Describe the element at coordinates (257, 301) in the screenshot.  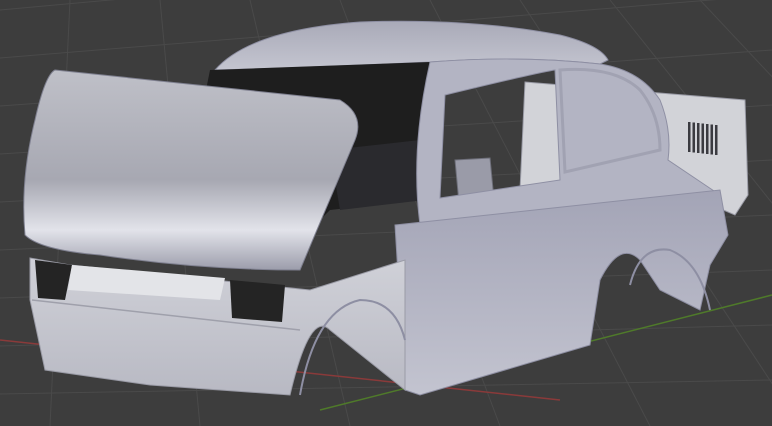
I see `headlight-opening-right` at that location.